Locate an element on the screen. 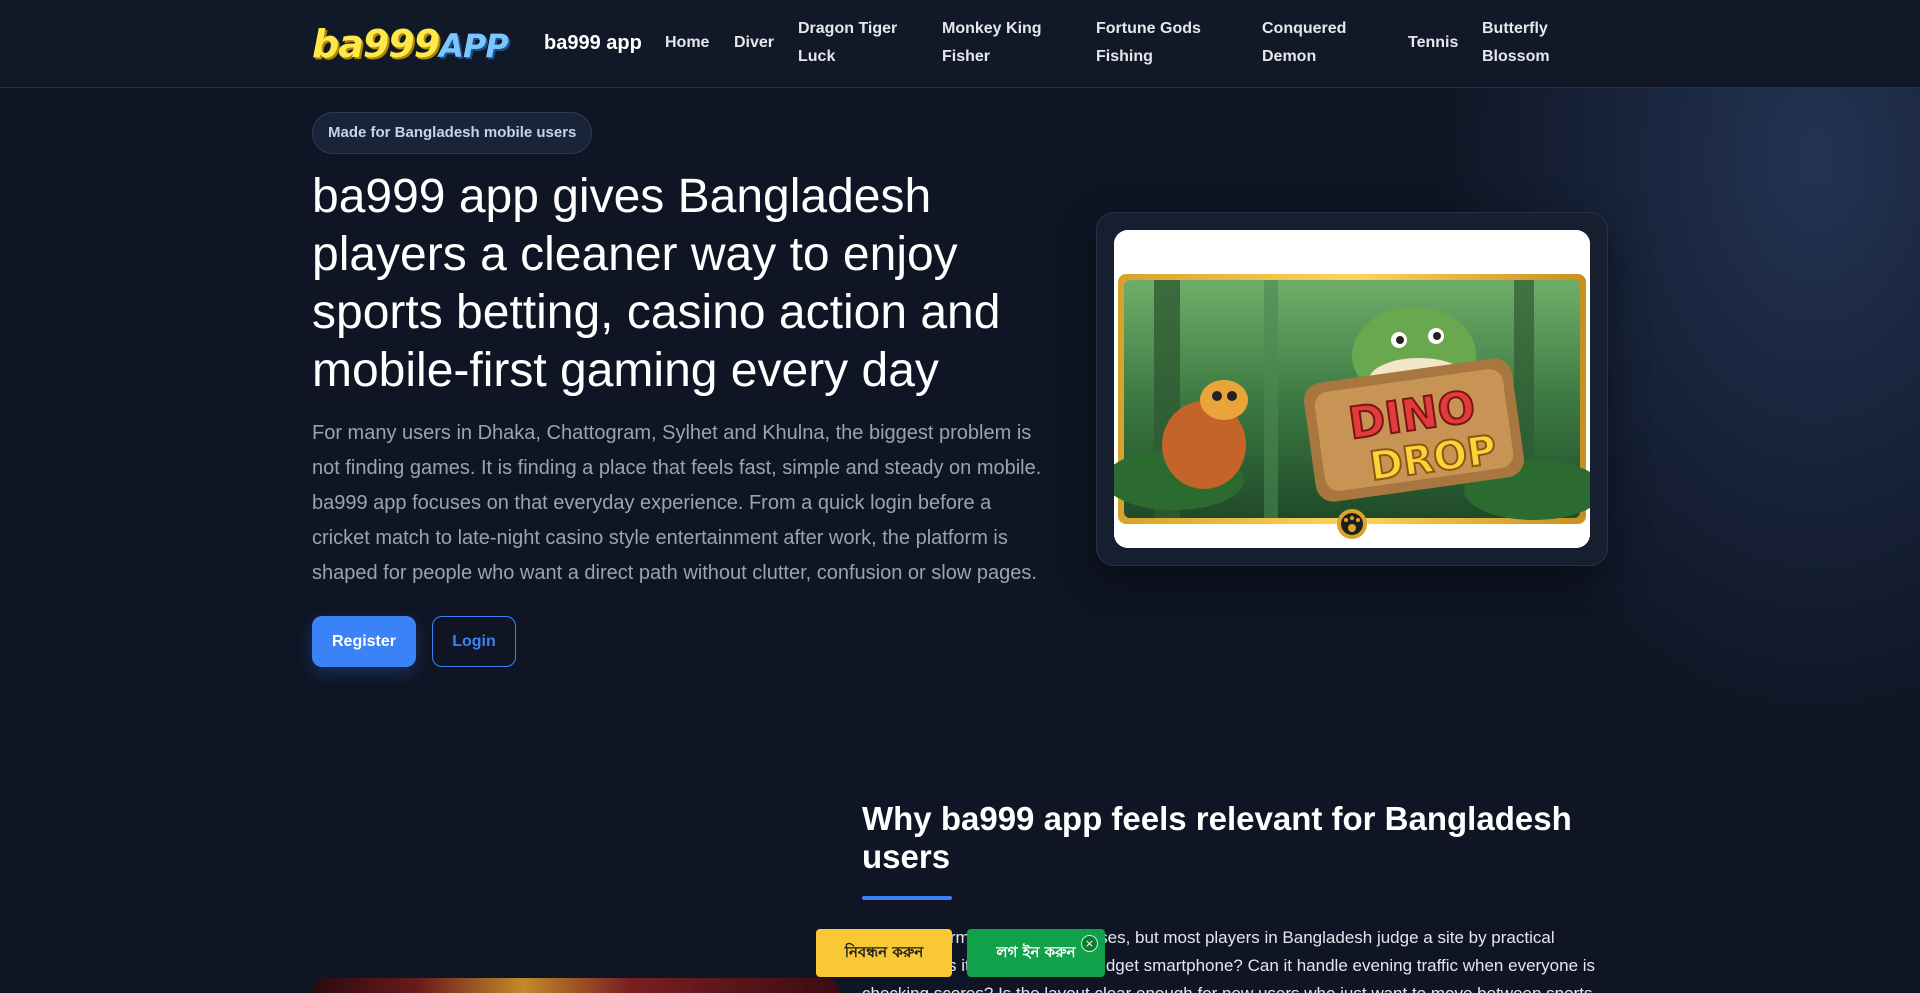  nav-item-home: Home is located at coordinates (687, 43).